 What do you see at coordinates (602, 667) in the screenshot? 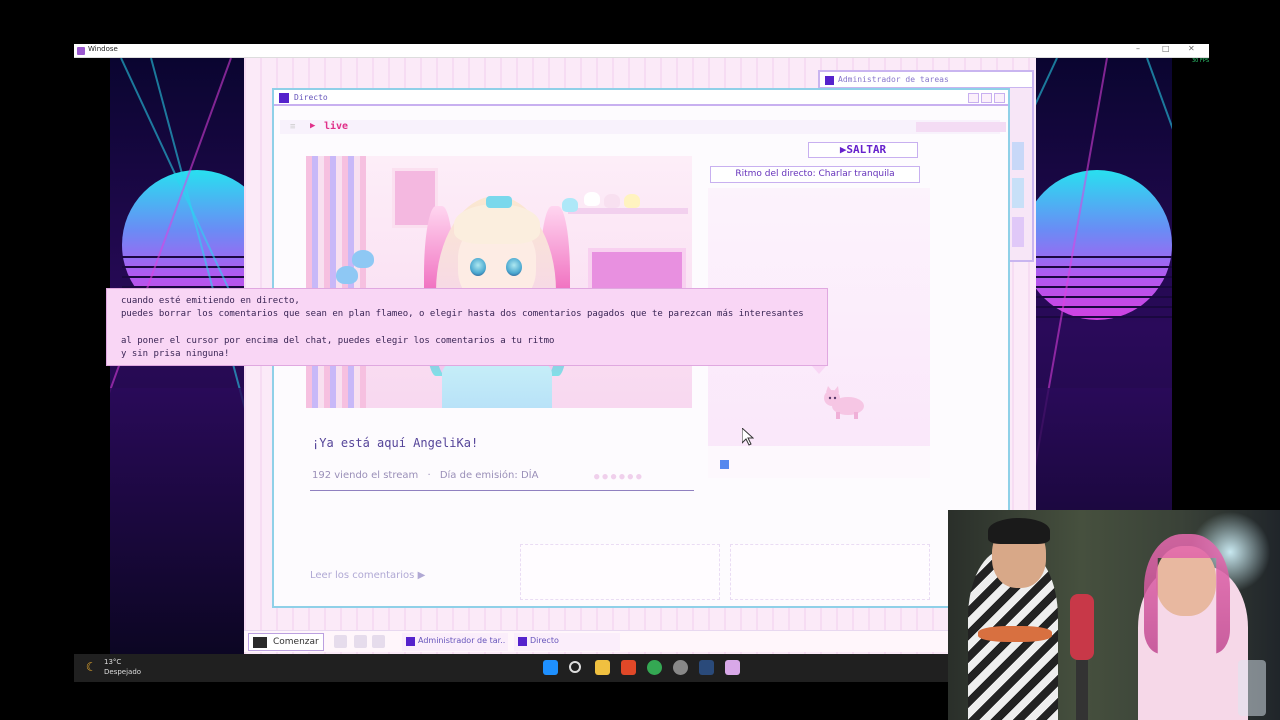
I see `files-icon` at bounding box center [602, 667].